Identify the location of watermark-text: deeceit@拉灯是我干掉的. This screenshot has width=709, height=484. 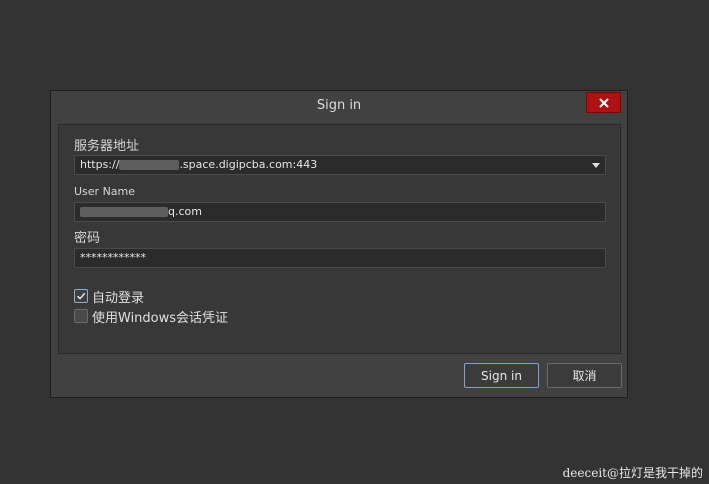
(632, 473).